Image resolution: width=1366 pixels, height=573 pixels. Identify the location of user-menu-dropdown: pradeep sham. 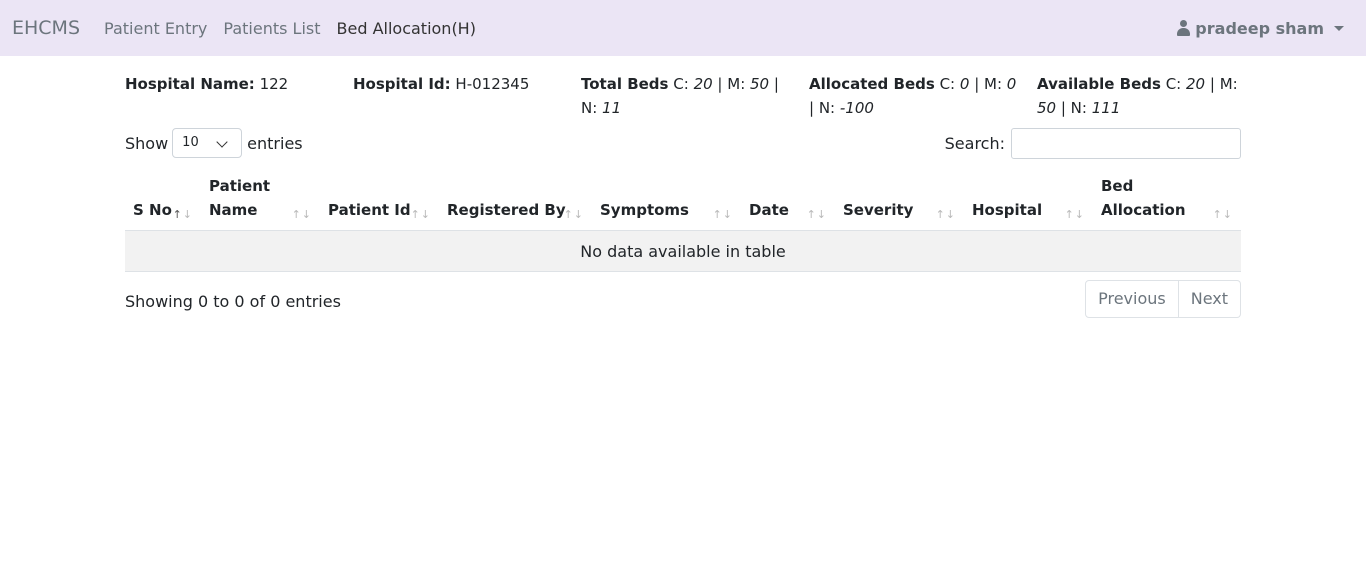
(1260, 28).